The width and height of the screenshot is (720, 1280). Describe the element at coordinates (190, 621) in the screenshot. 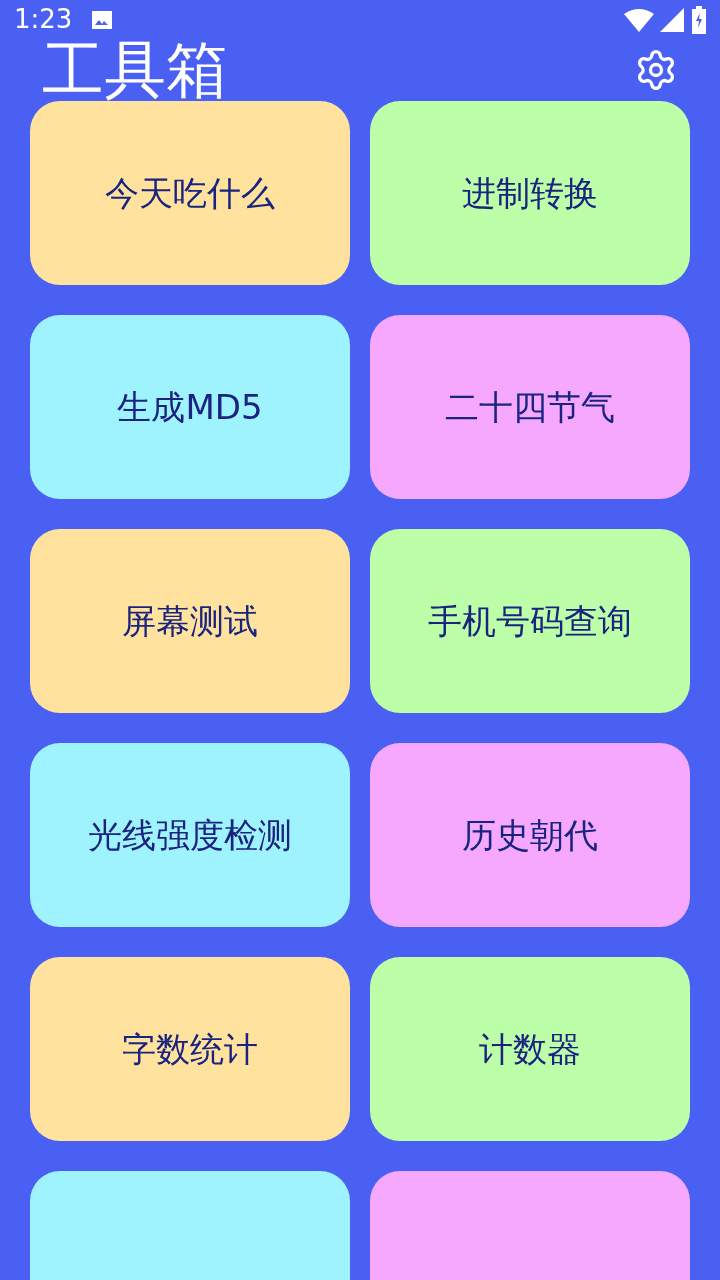

I see `tool-card: 屏幕测试` at that location.